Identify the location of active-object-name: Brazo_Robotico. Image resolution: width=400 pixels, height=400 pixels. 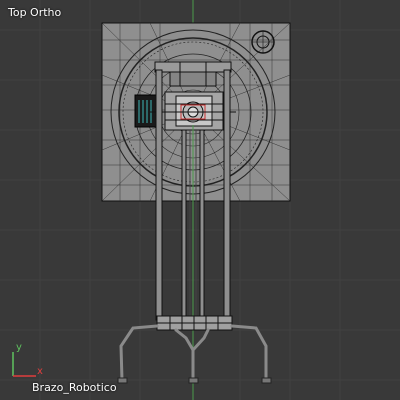
(74, 387).